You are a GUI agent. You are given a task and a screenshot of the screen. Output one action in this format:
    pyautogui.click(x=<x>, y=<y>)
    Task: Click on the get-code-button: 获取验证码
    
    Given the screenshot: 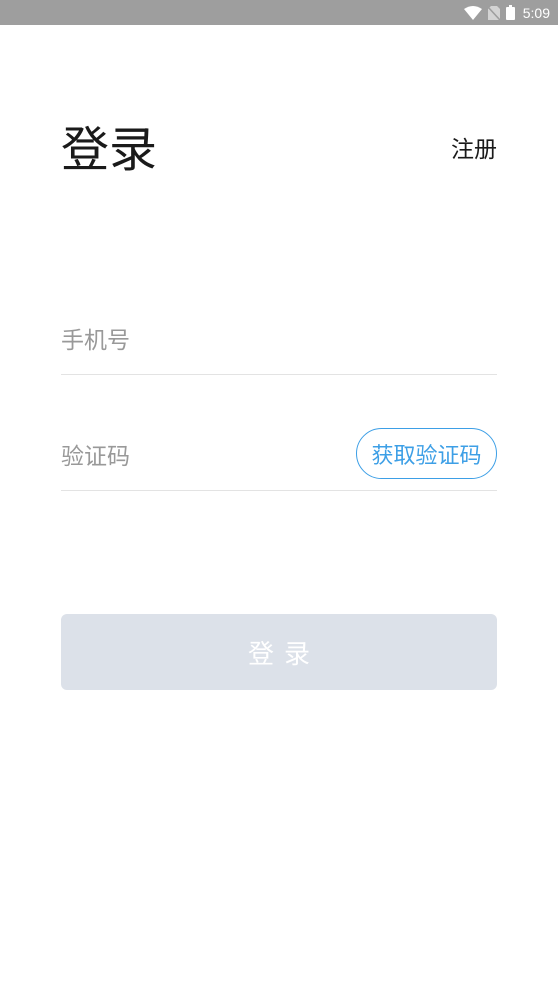 What is the action you would take?
    pyautogui.click(x=426, y=453)
    